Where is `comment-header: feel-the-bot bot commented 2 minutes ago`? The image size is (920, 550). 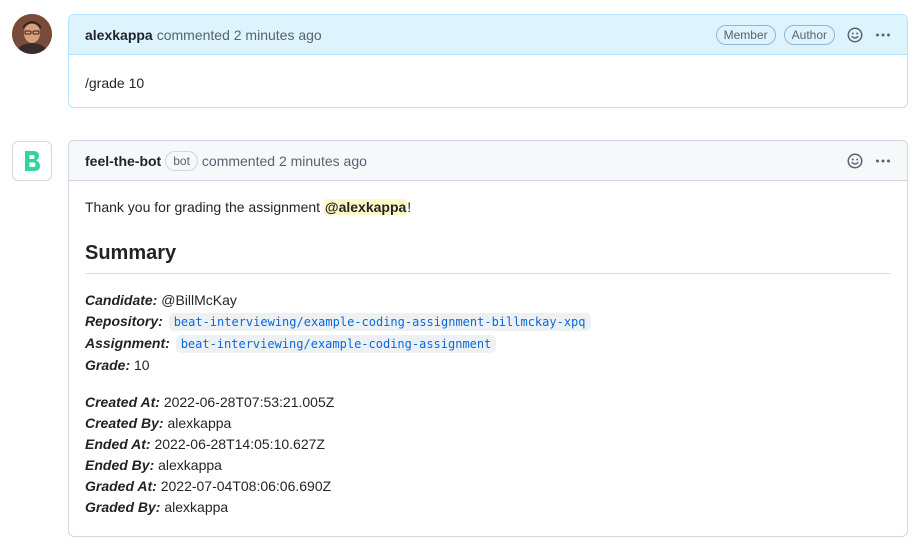
comment-header: feel-the-bot bot commented 2 minutes ago is located at coordinates (488, 161).